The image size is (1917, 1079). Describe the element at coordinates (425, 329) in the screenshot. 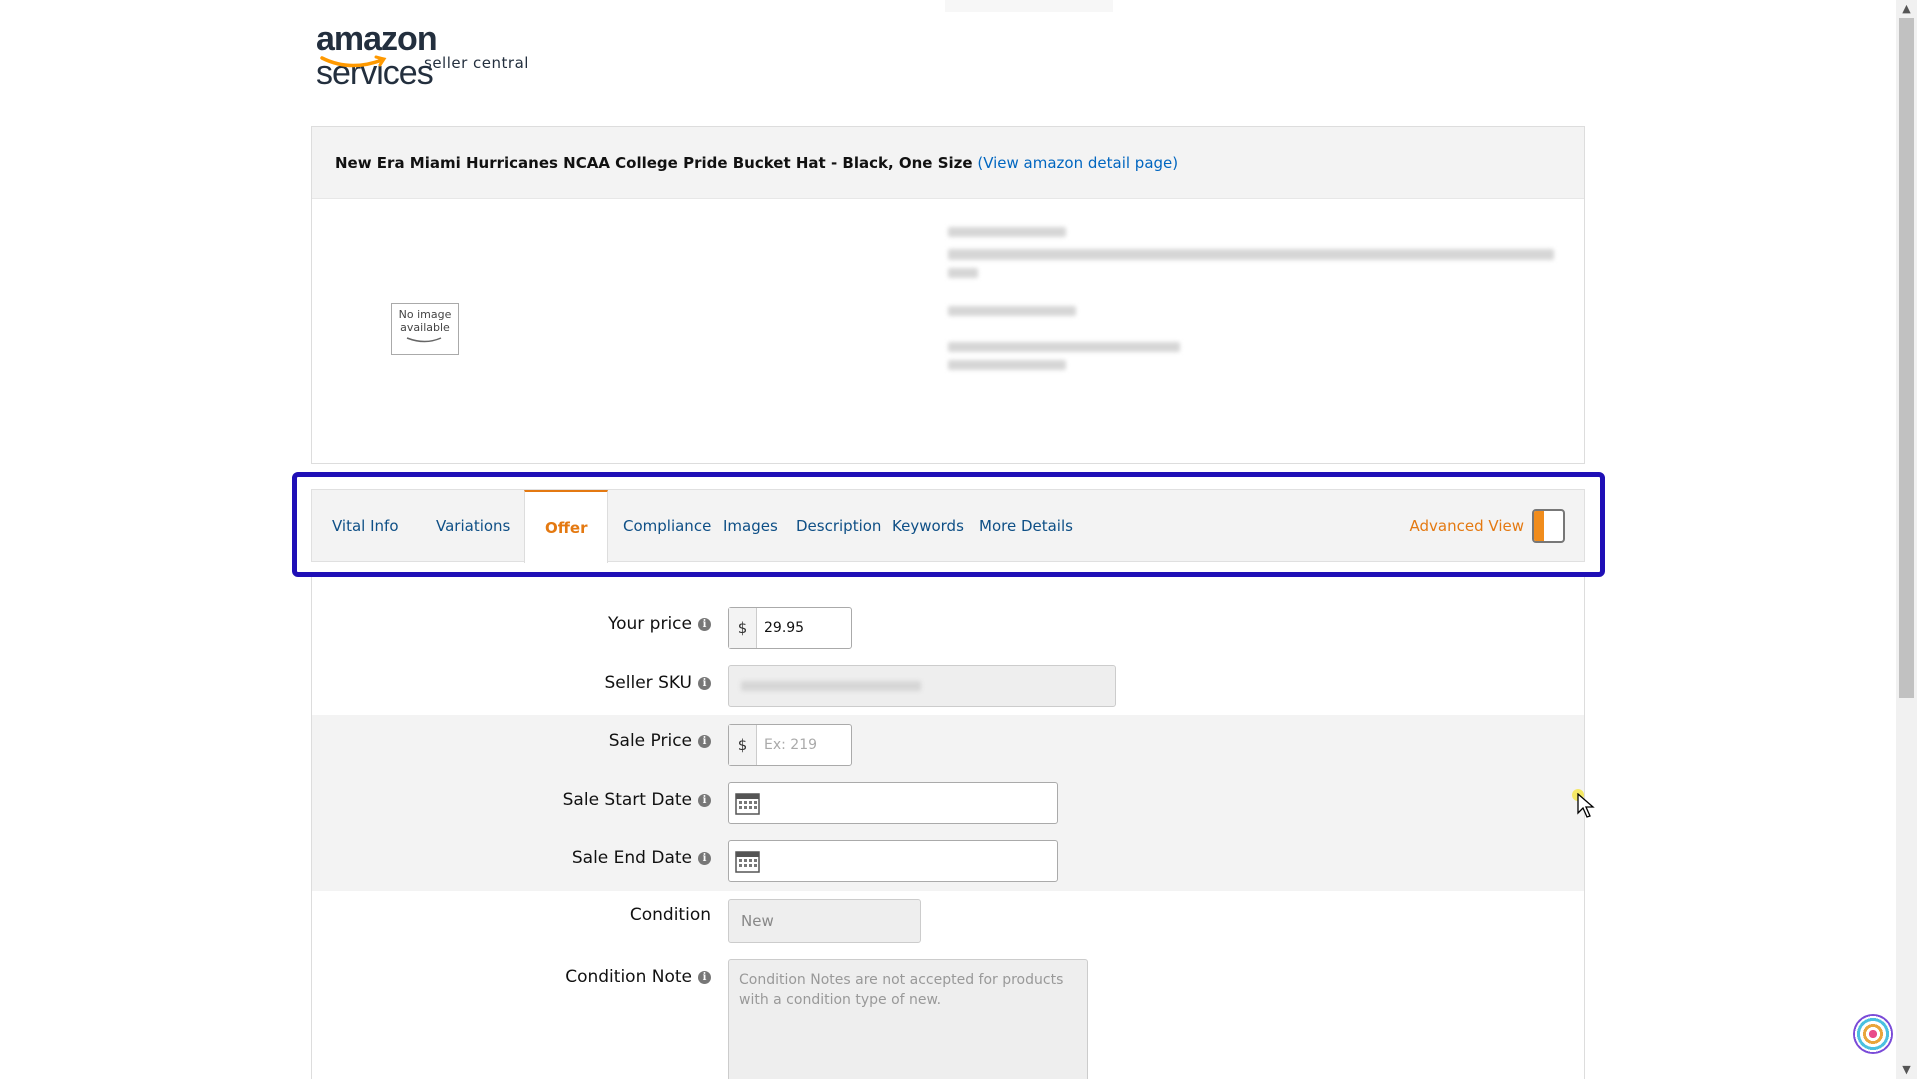

I see `no-image-placeholder: No image available` at that location.